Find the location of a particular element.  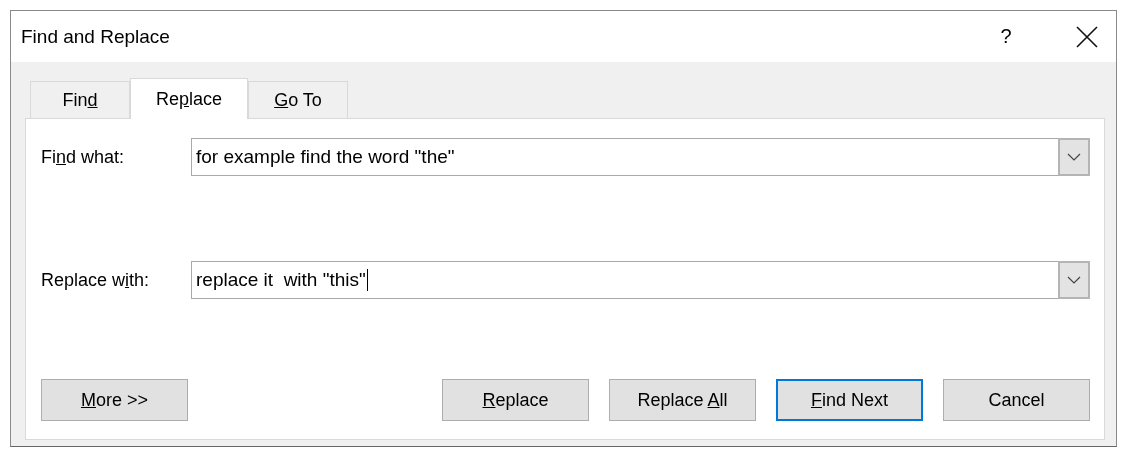

dialog-button: Find Next is located at coordinates (849, 400).